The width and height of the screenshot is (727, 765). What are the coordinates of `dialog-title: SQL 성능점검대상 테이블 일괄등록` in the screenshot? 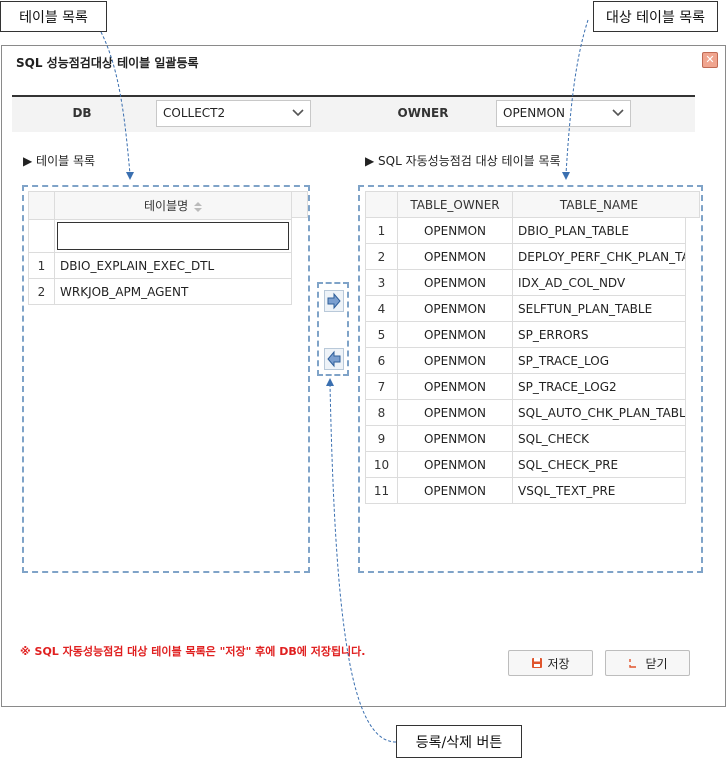 It's located at (107, 63).